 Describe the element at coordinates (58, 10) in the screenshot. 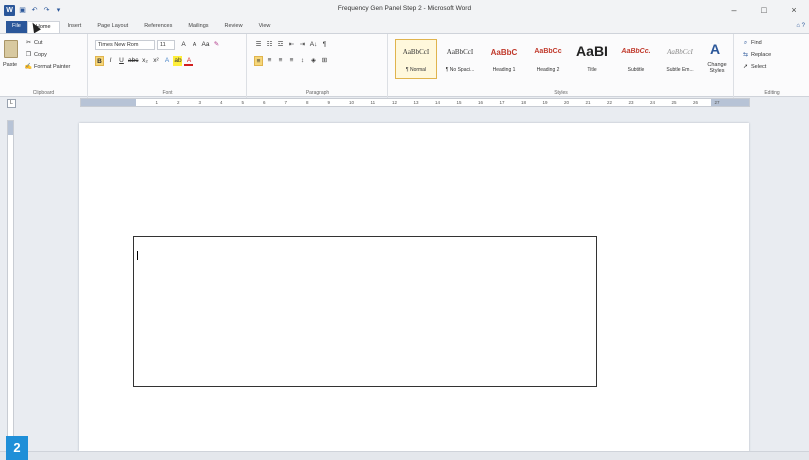

I see `customize-qat-icon: ▾` at that location.